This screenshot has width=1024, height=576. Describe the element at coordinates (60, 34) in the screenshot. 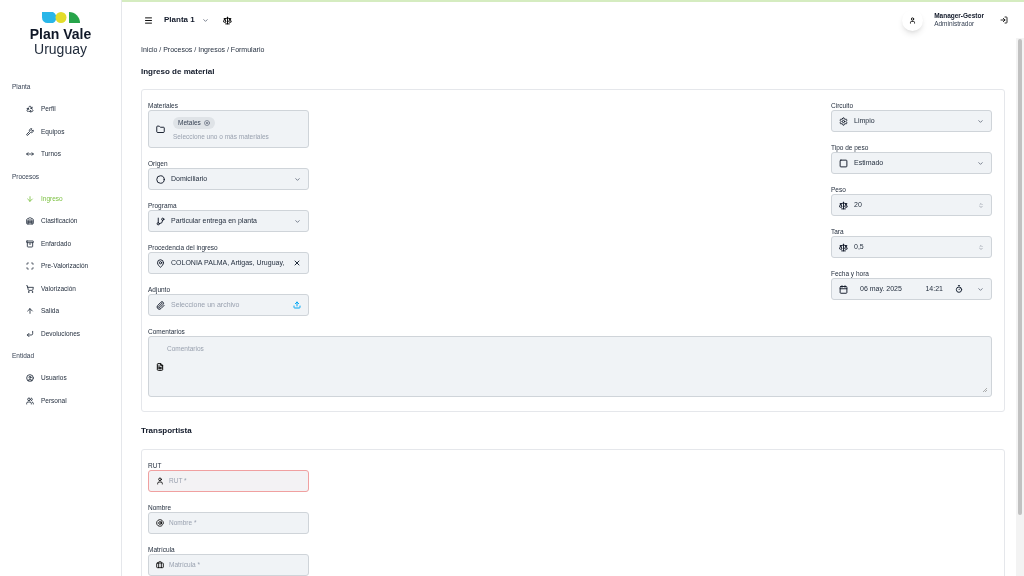

I see `logo-title: Plan Vale` at that location.